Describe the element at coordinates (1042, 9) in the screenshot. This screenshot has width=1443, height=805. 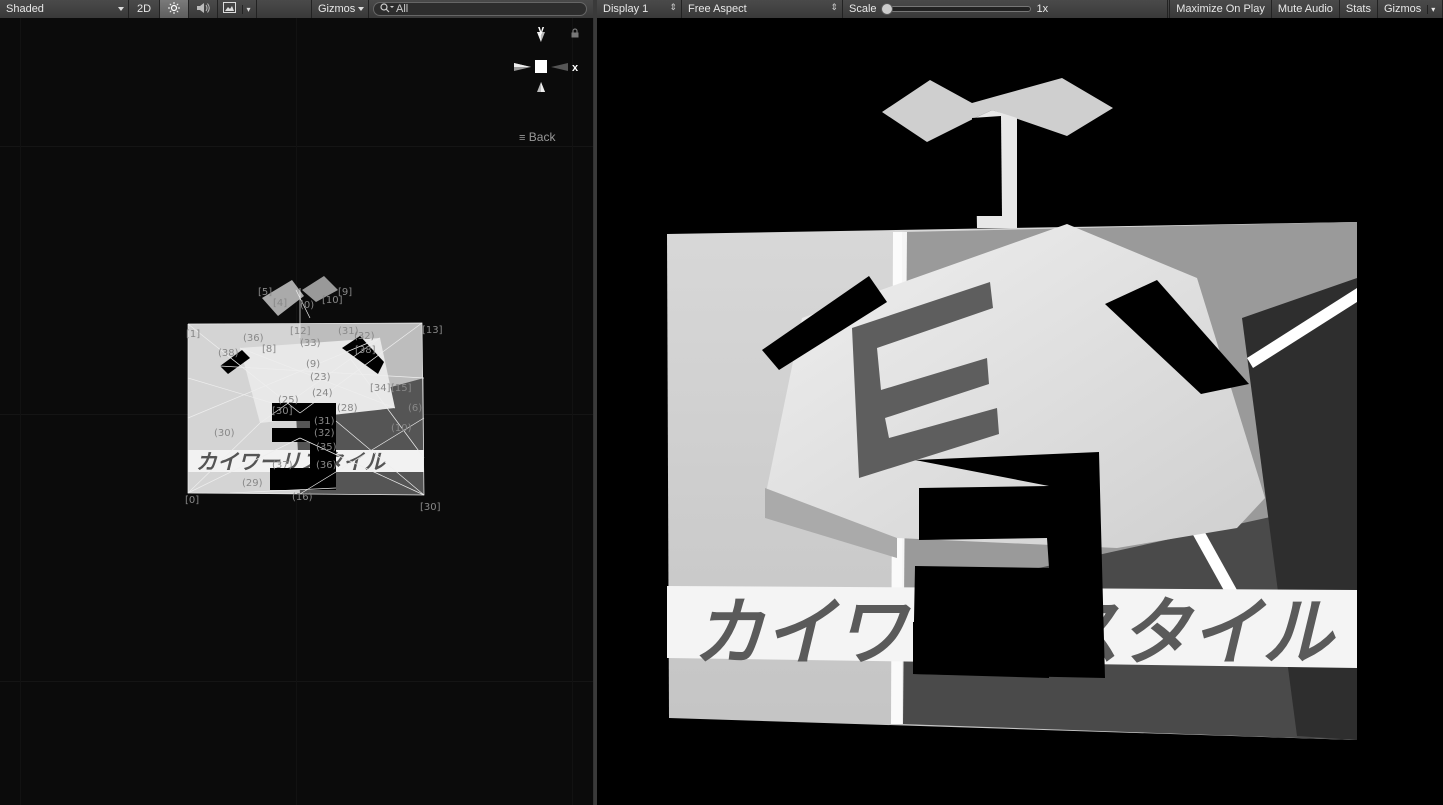
I see `scale-value: 1x` at that location.